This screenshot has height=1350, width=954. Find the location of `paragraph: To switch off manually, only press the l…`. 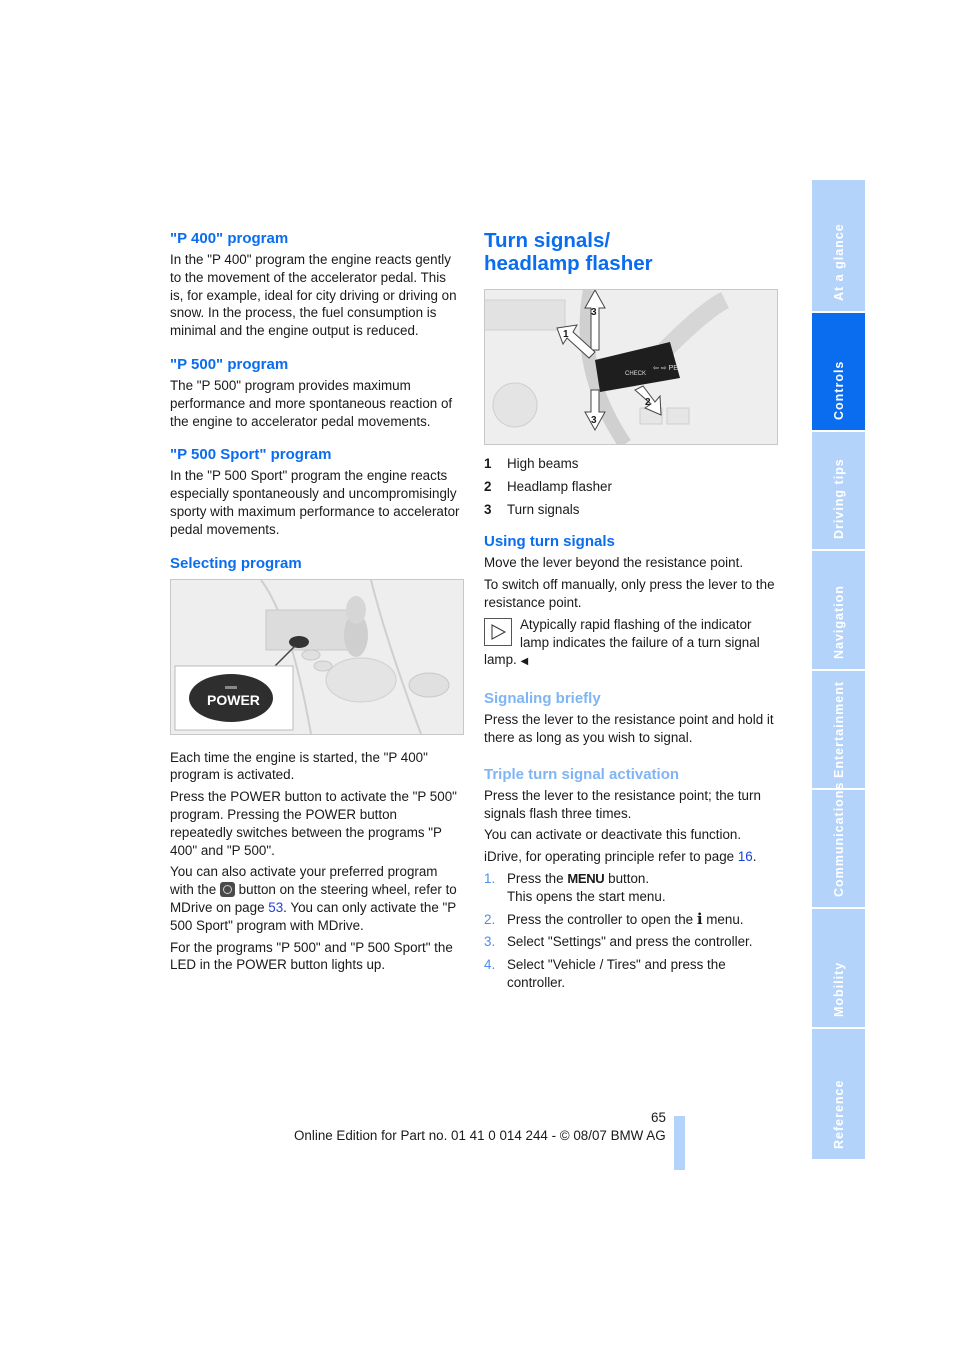

paragraph: To switch off manually, only press the l… is located at coordinates (629, 593).